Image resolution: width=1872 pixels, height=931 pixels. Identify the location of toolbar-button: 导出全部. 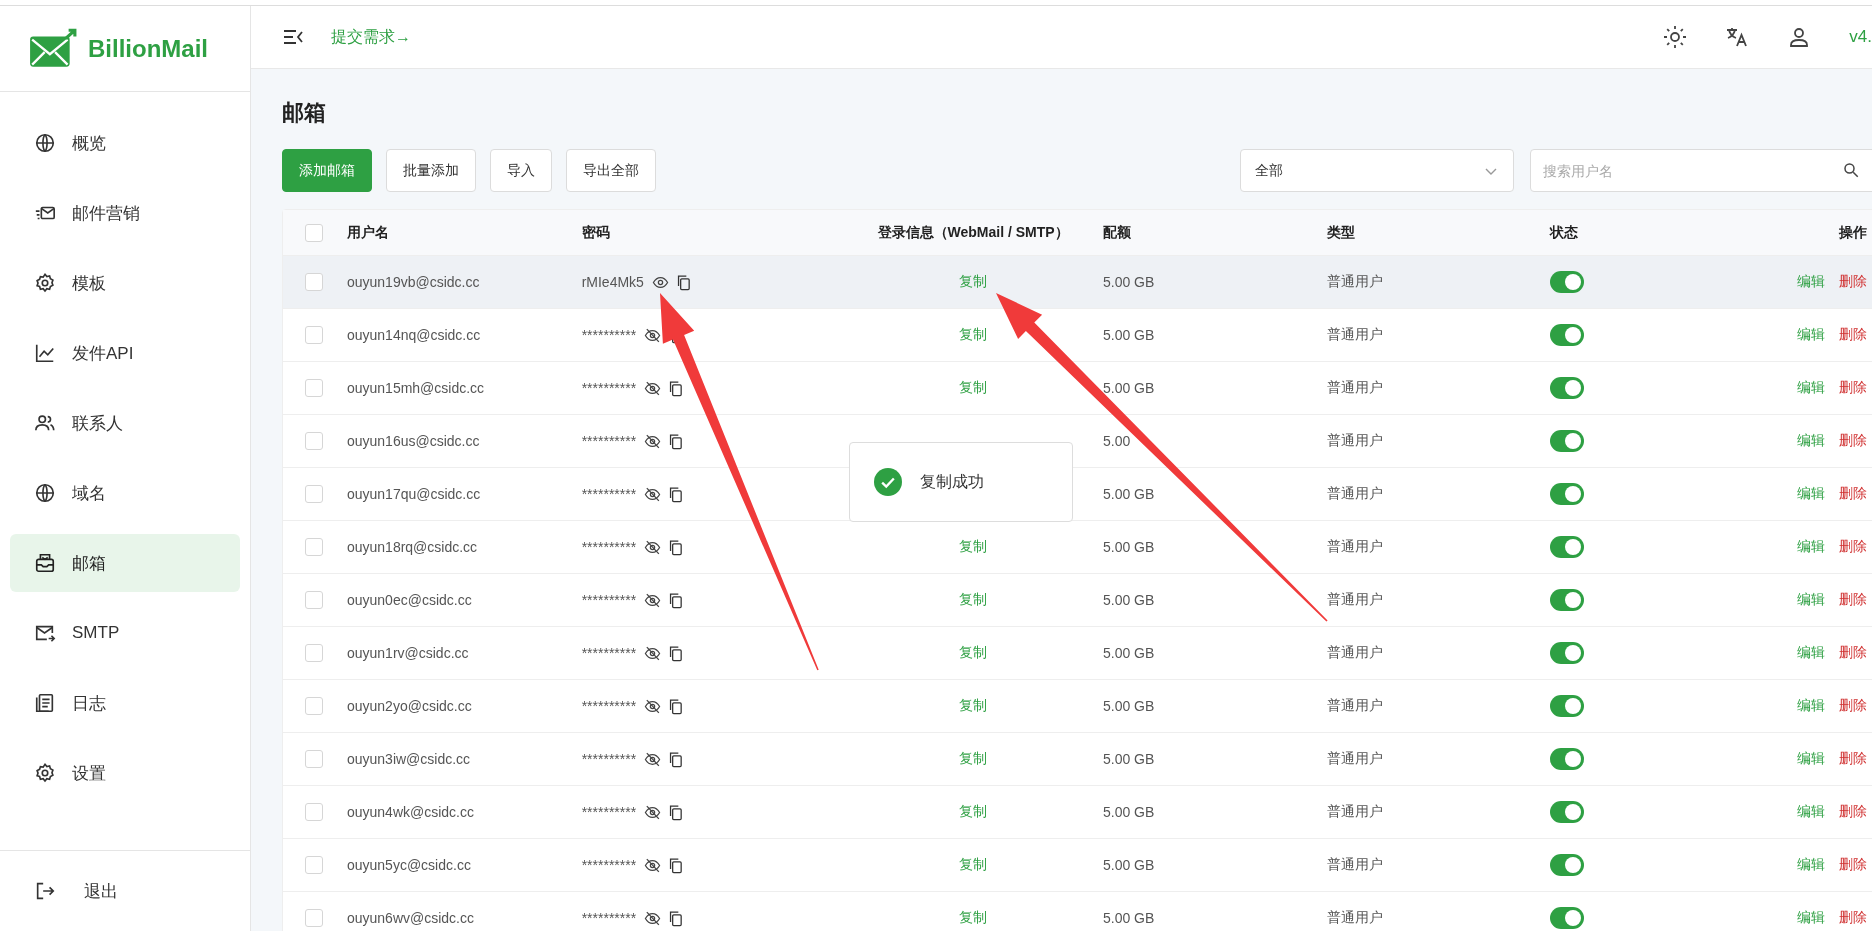
(611, 170).